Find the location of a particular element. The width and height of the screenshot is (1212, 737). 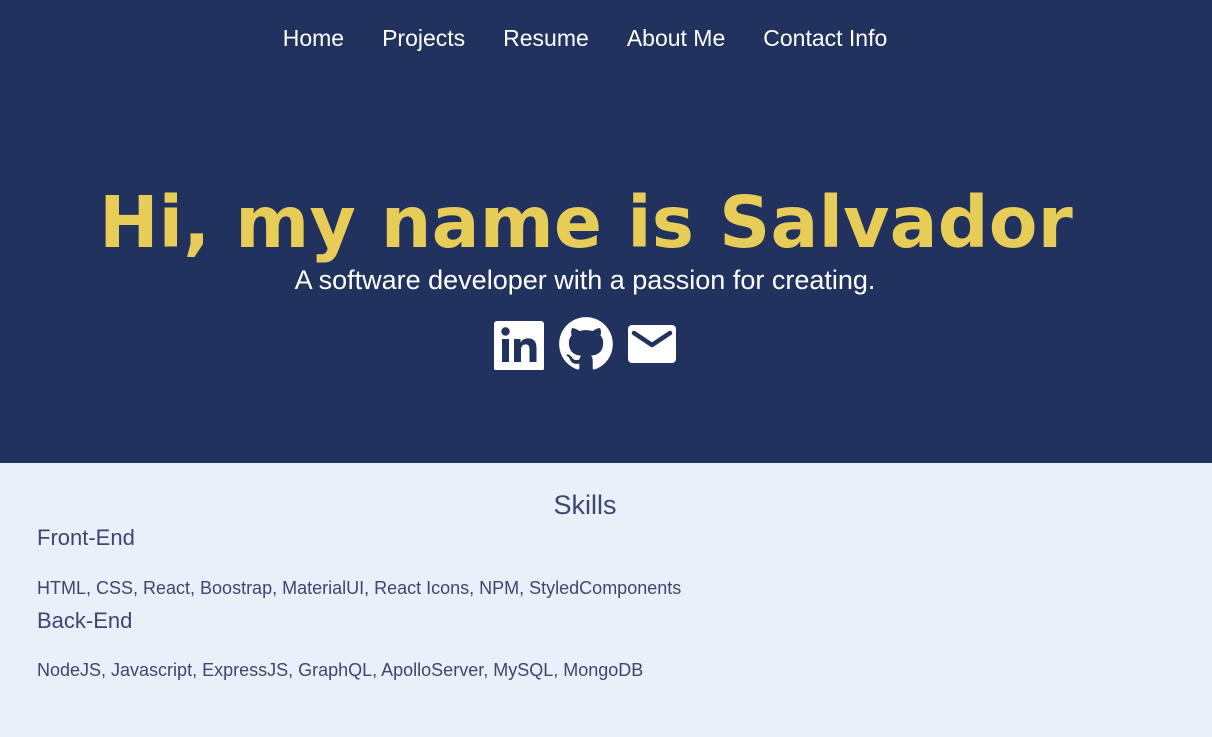

email-link is located at coordinates (652, 344).